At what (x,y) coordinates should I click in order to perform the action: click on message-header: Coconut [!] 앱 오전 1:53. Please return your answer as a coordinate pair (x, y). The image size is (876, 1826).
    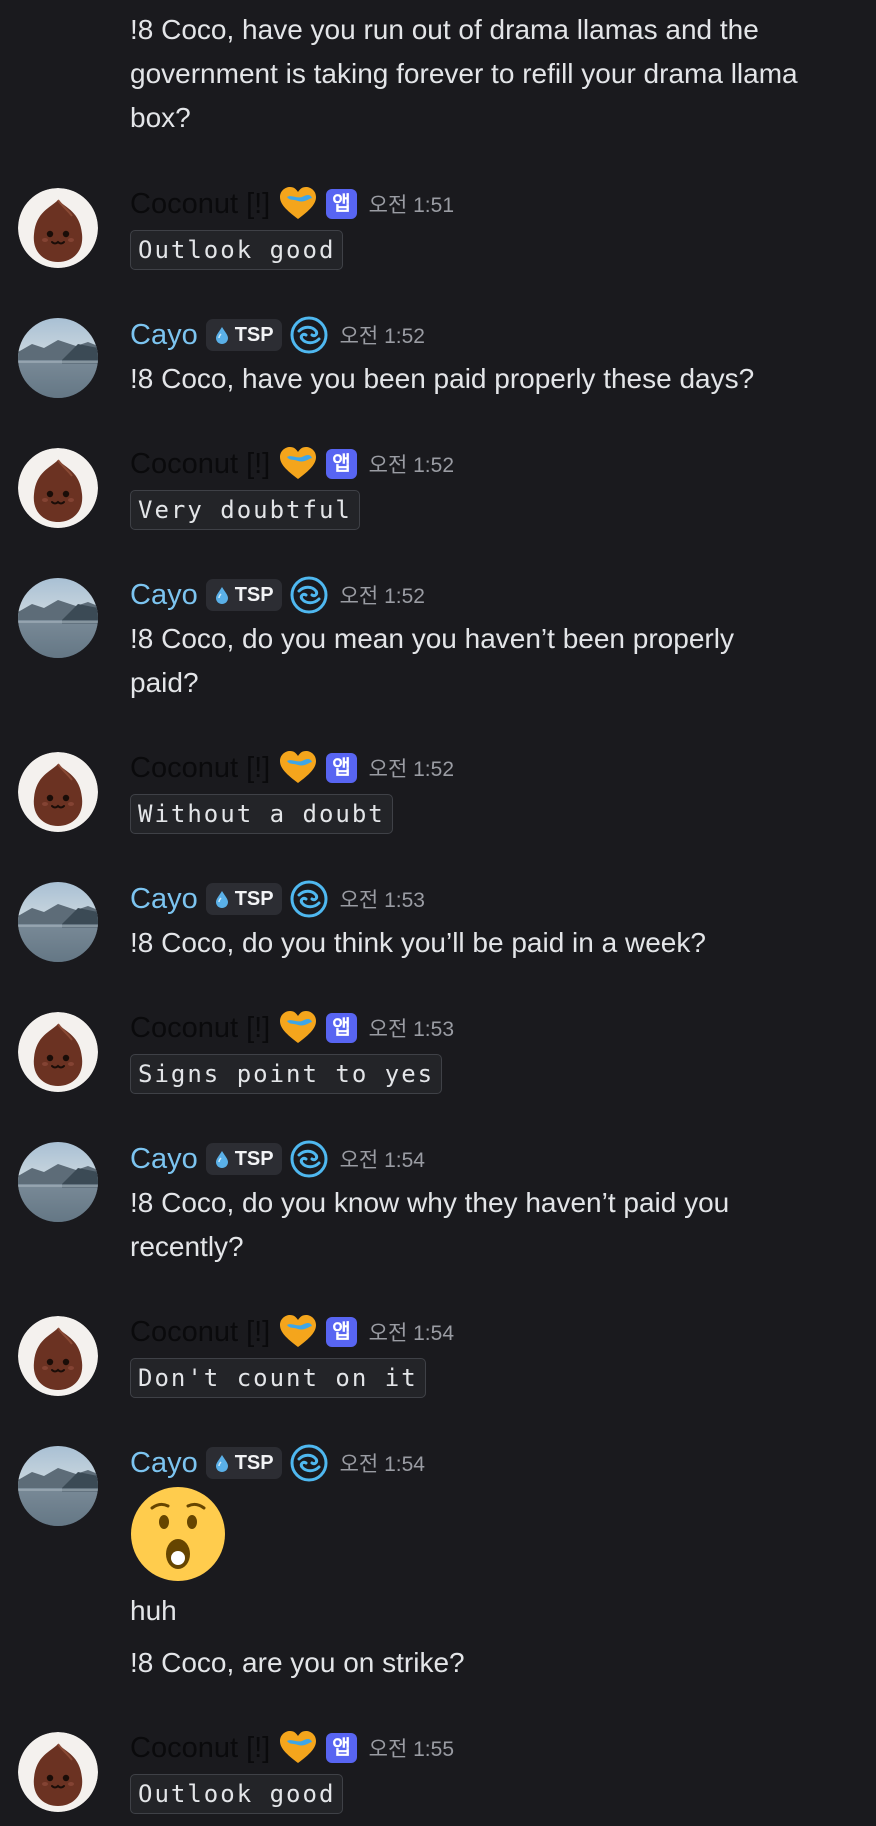
    Looking at the image, I should click on (292, 1028).